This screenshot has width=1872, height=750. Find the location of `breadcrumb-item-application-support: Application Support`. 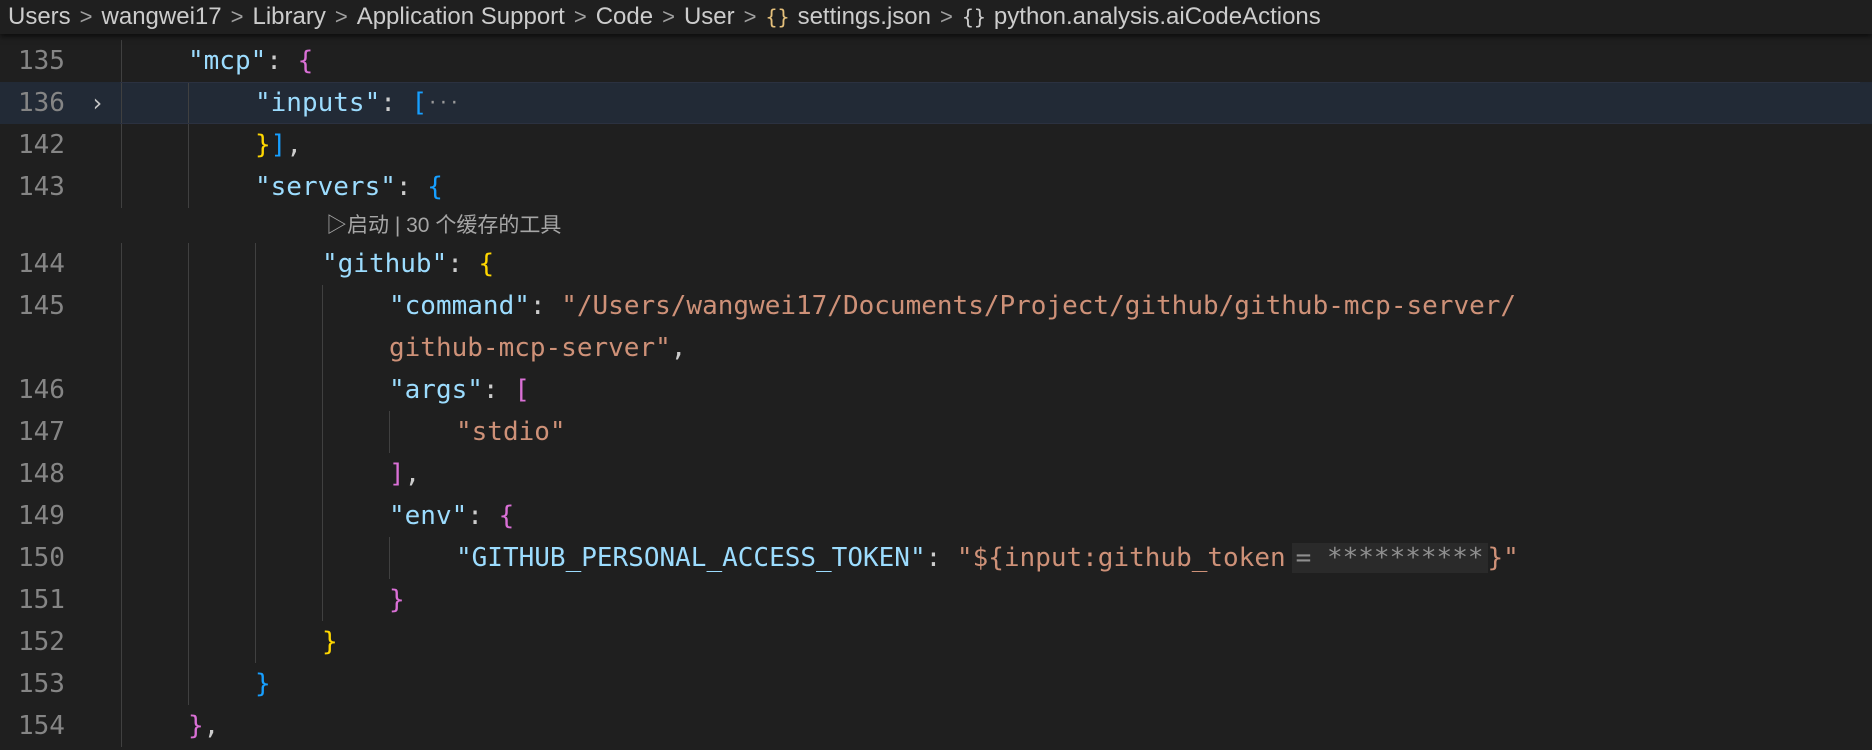

breadcrumb-item-application-support: Application Support is located at coordinates (456, 17).